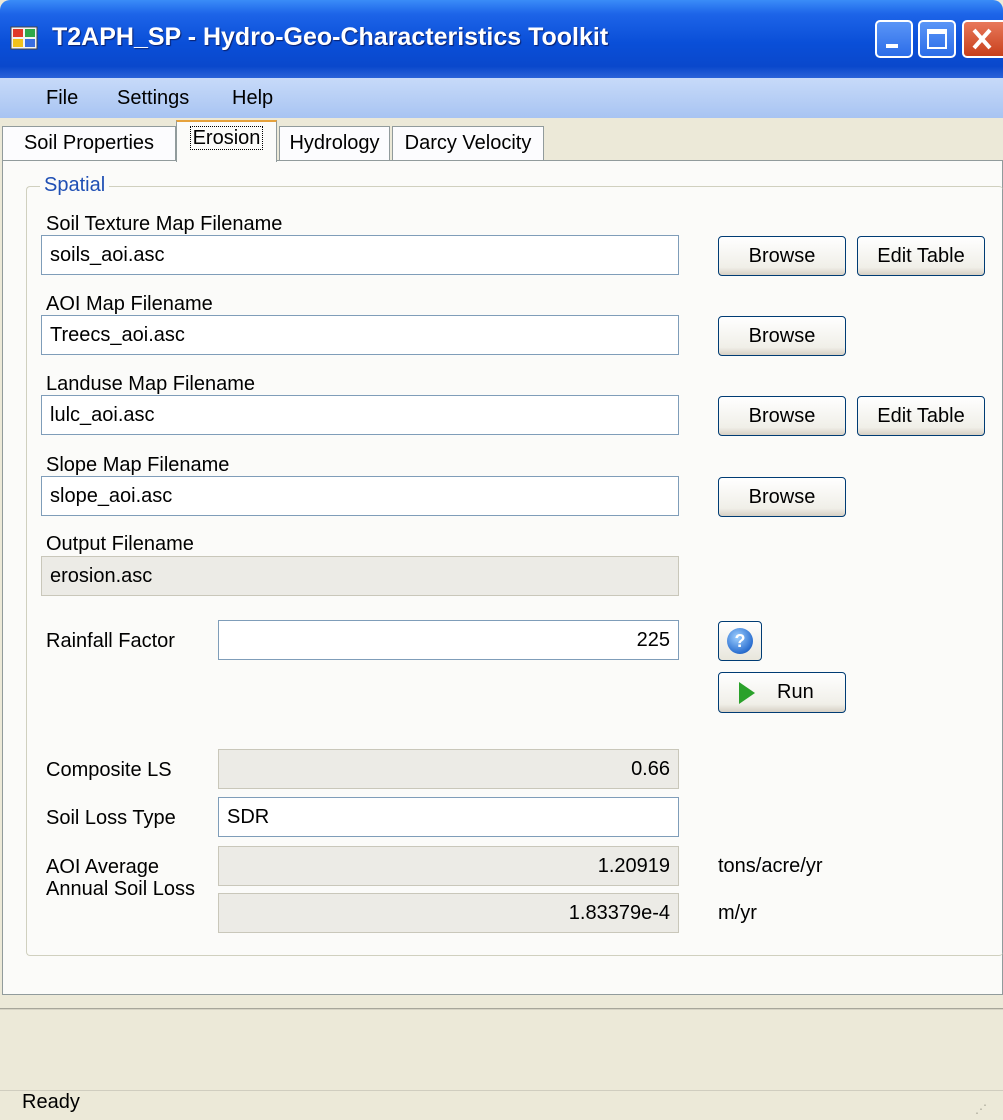 This screenshot has height=1120, width=1003. Describe the element at coordinates (360, 496) in the screenshot. I see `slope-field: slope_aoi.asc` at that location.